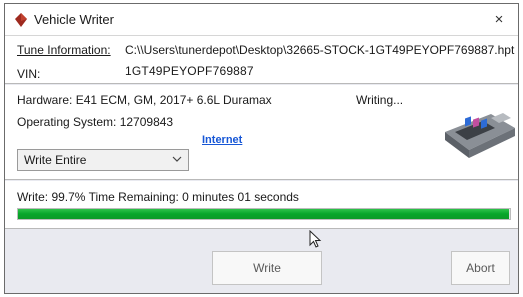  I want to click on close-button: ×, so click(499, 19).